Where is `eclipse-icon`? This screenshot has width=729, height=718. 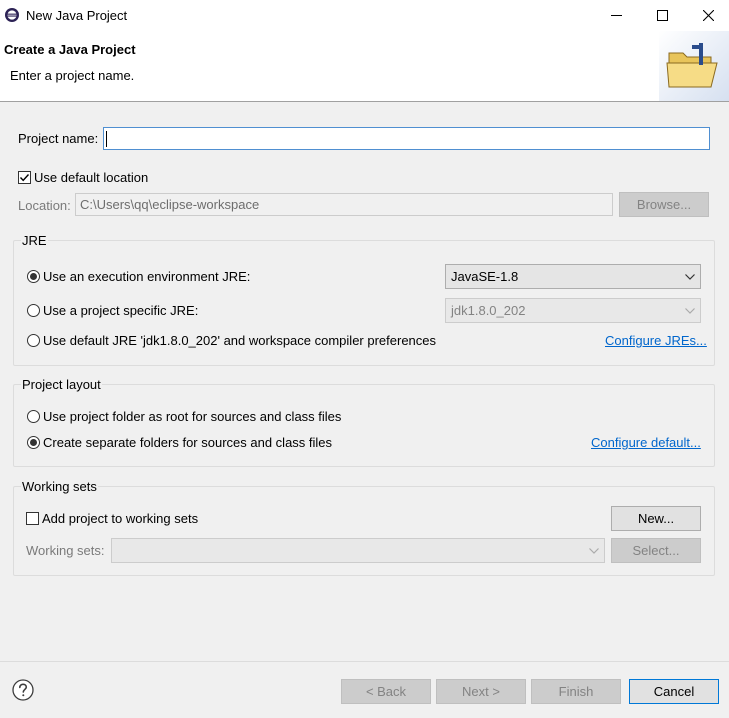 eclipse-icon is located at coordinates (12, 15).